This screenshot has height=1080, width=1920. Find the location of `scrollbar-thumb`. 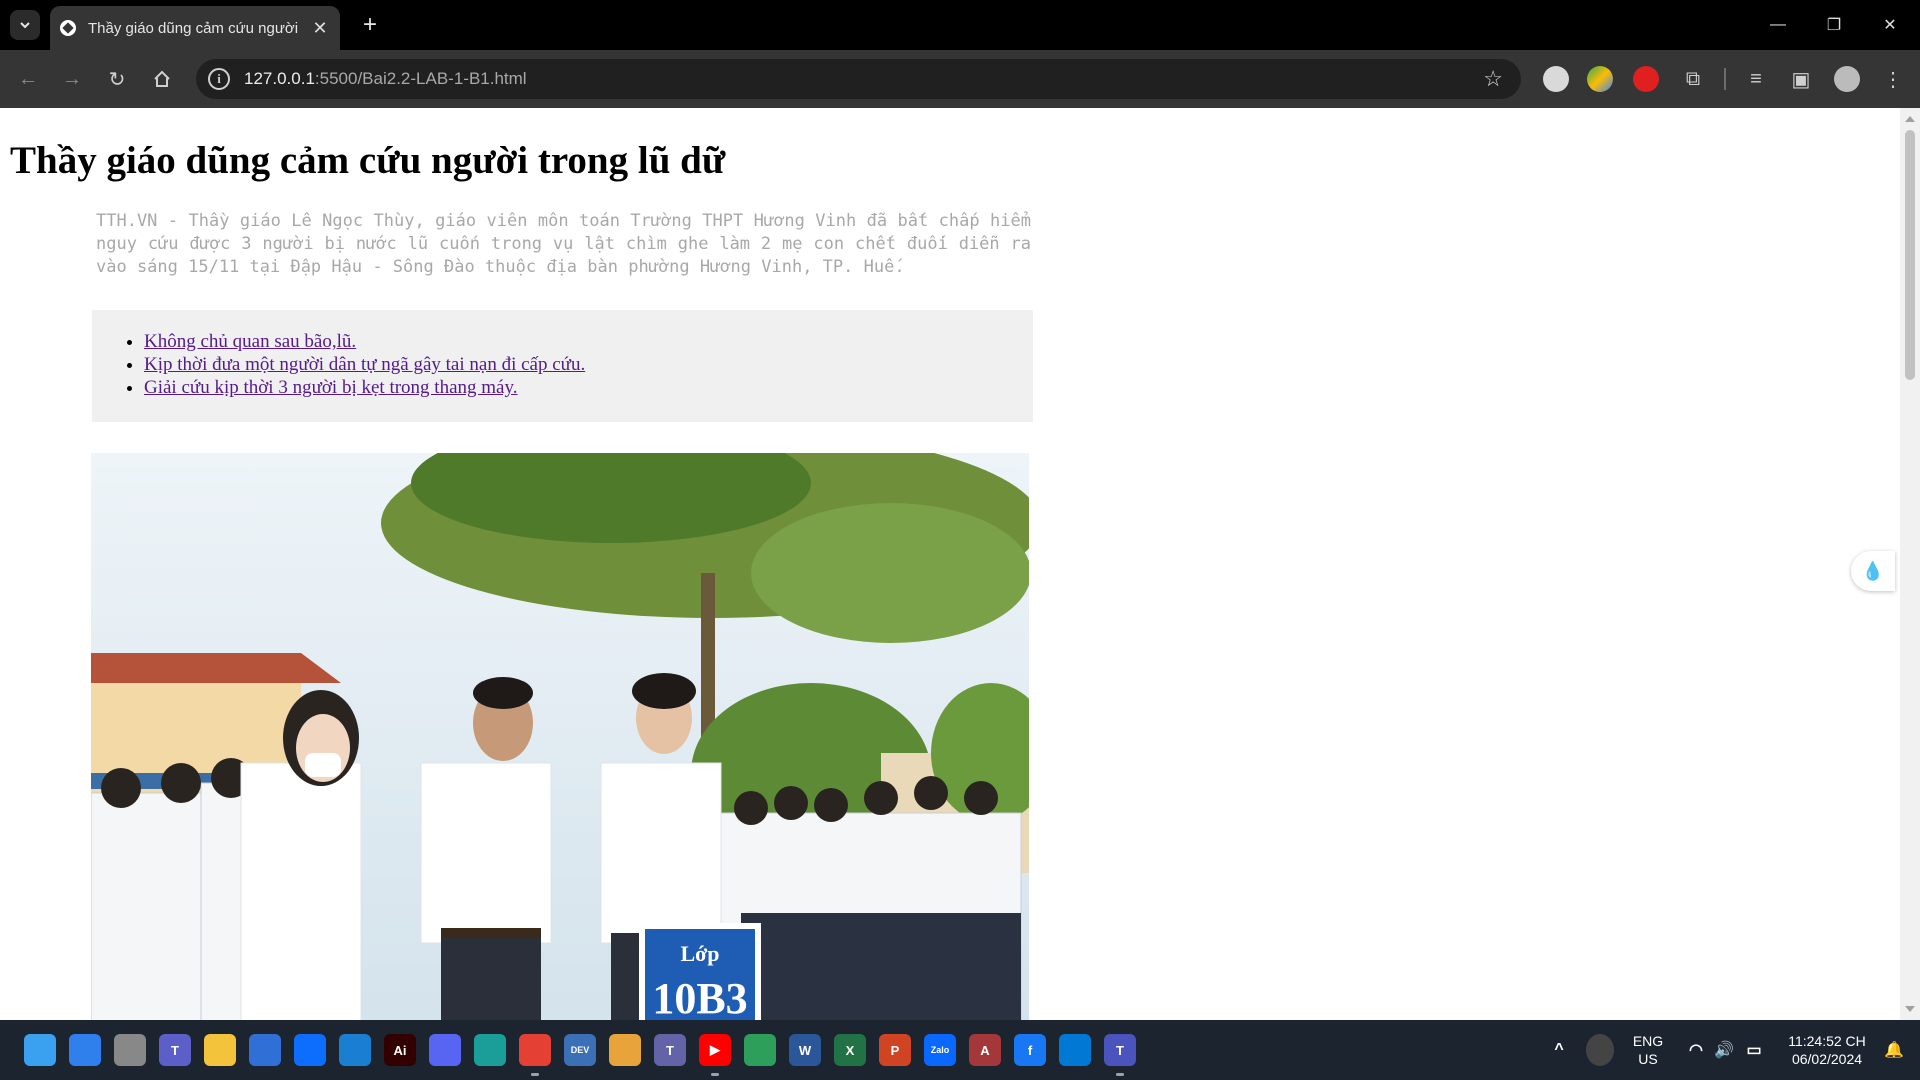

scrollbar-thumb is located at coordinates (1910, 255).